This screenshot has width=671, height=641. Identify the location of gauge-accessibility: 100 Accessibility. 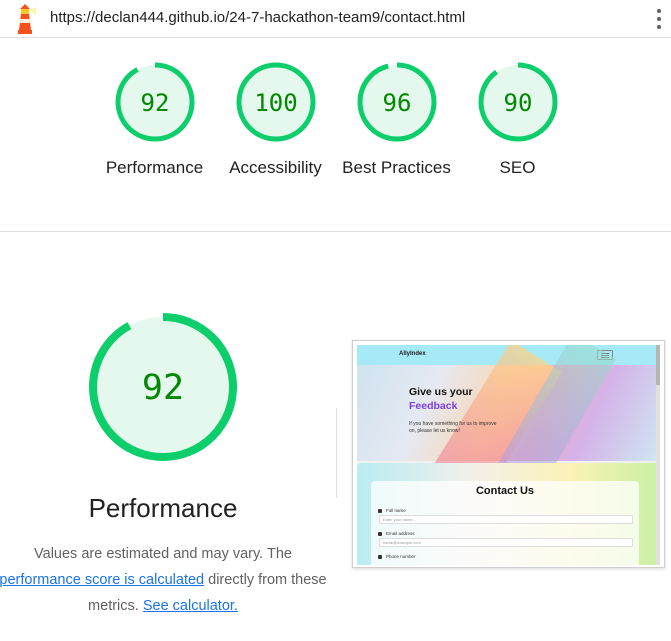
(275, 120).